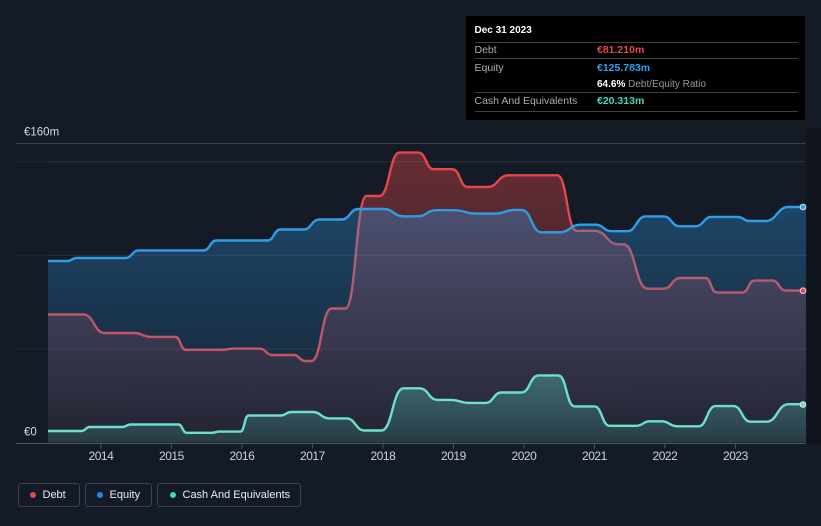 The height and width of the screenshot is (526, 821). What do you see at coordinates (454, 456) in the screenshot?
I see `svg-text: 2019` at bounding box center [454, 456].